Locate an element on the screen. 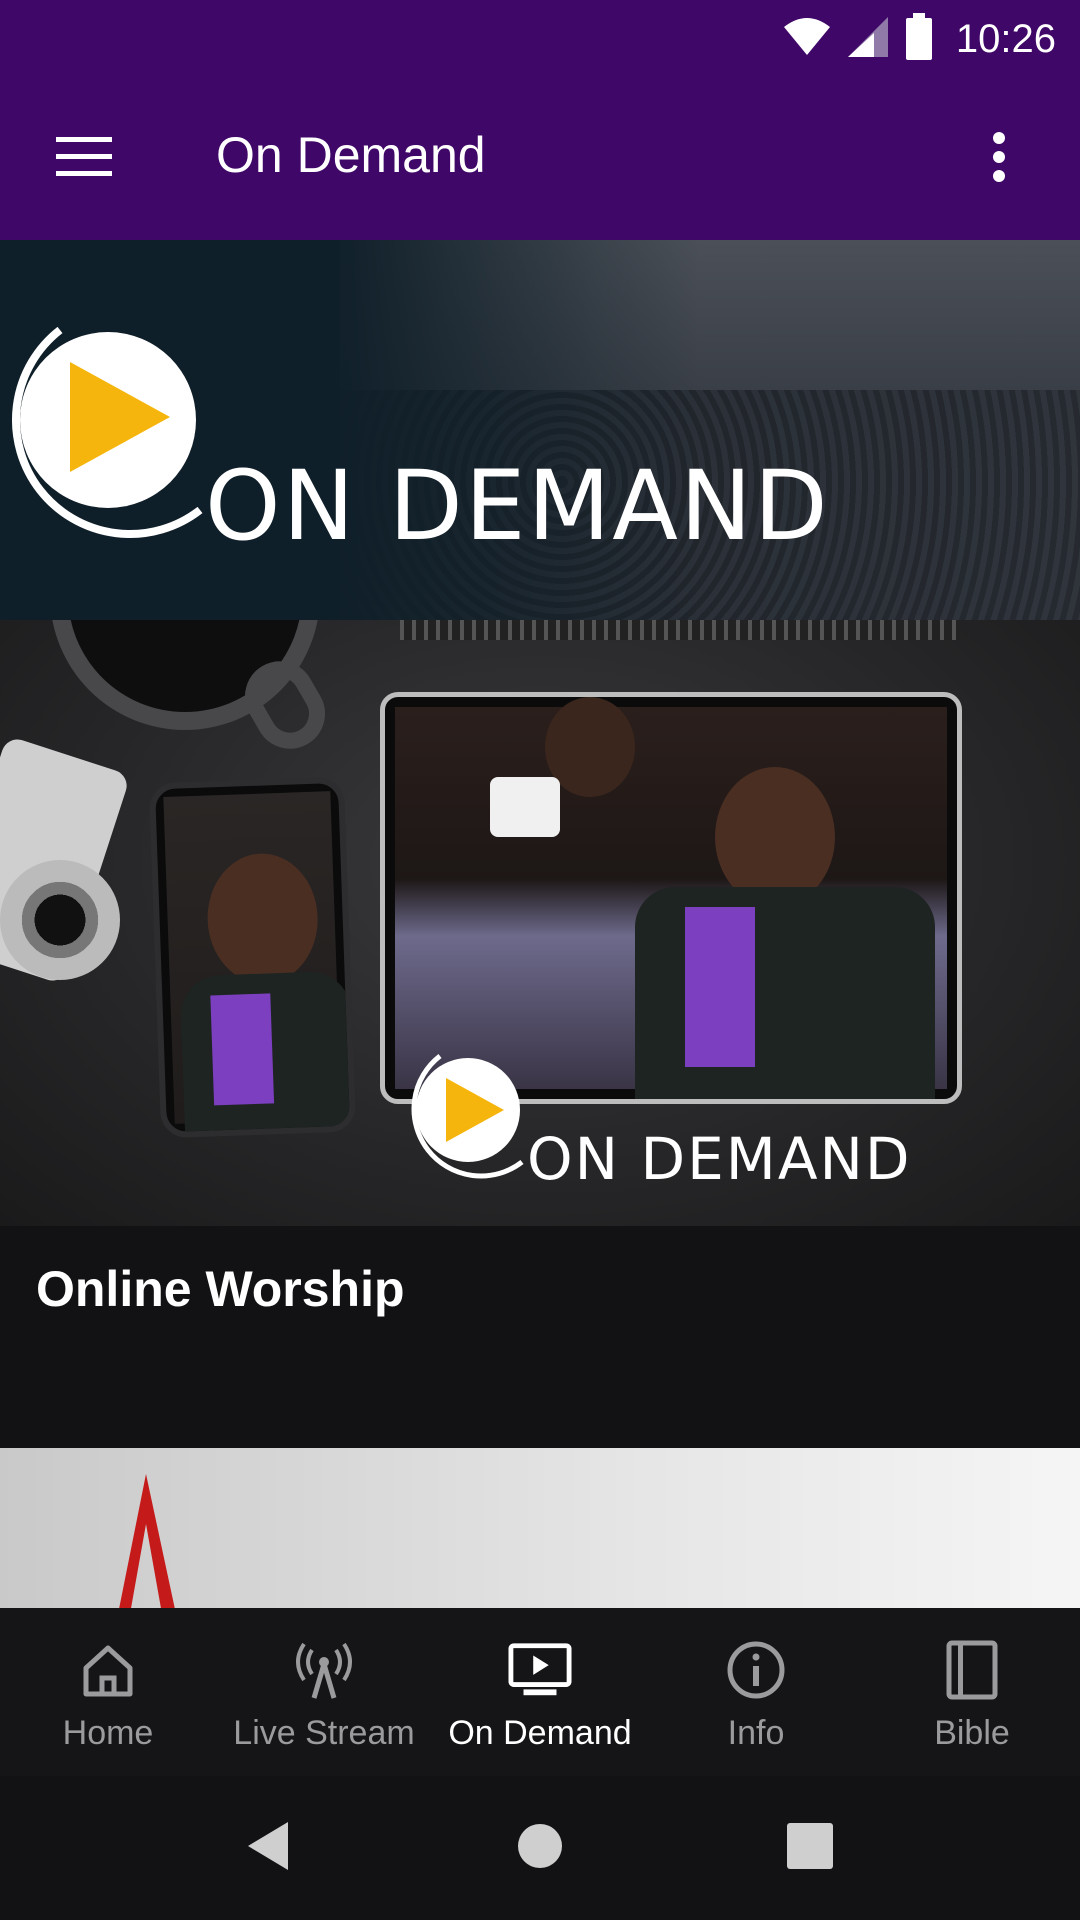 The image size is (1080, 1920). nav-label-bible: Bible is located at coordinates (972, 1733).